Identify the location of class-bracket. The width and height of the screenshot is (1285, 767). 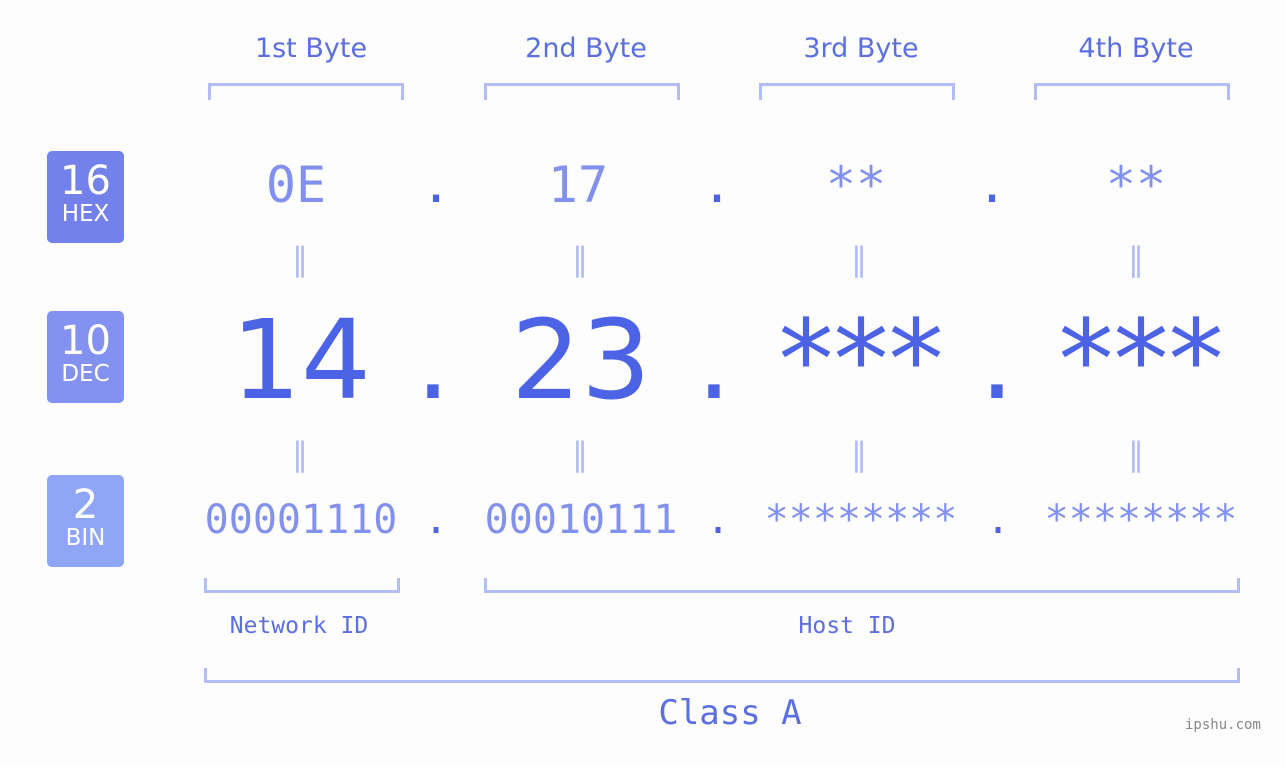
(722, 675).